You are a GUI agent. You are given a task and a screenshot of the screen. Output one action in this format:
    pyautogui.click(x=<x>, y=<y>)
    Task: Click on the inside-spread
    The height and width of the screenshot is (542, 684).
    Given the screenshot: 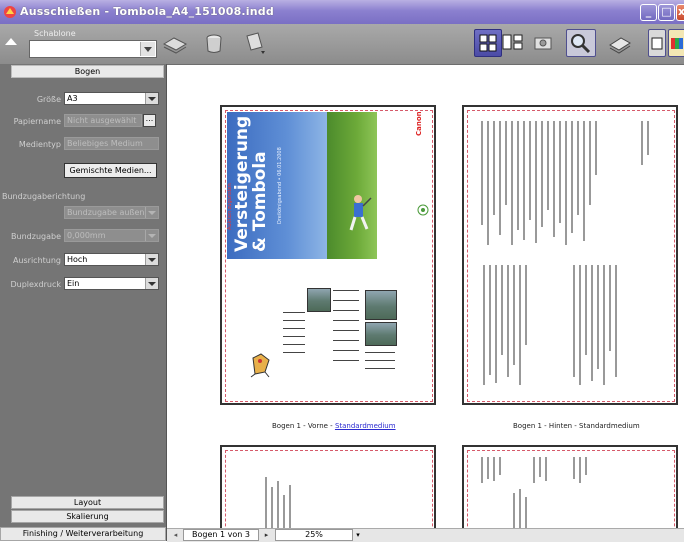 What is the action you would take?
    pyautogui.click(x=328, y=329)
    